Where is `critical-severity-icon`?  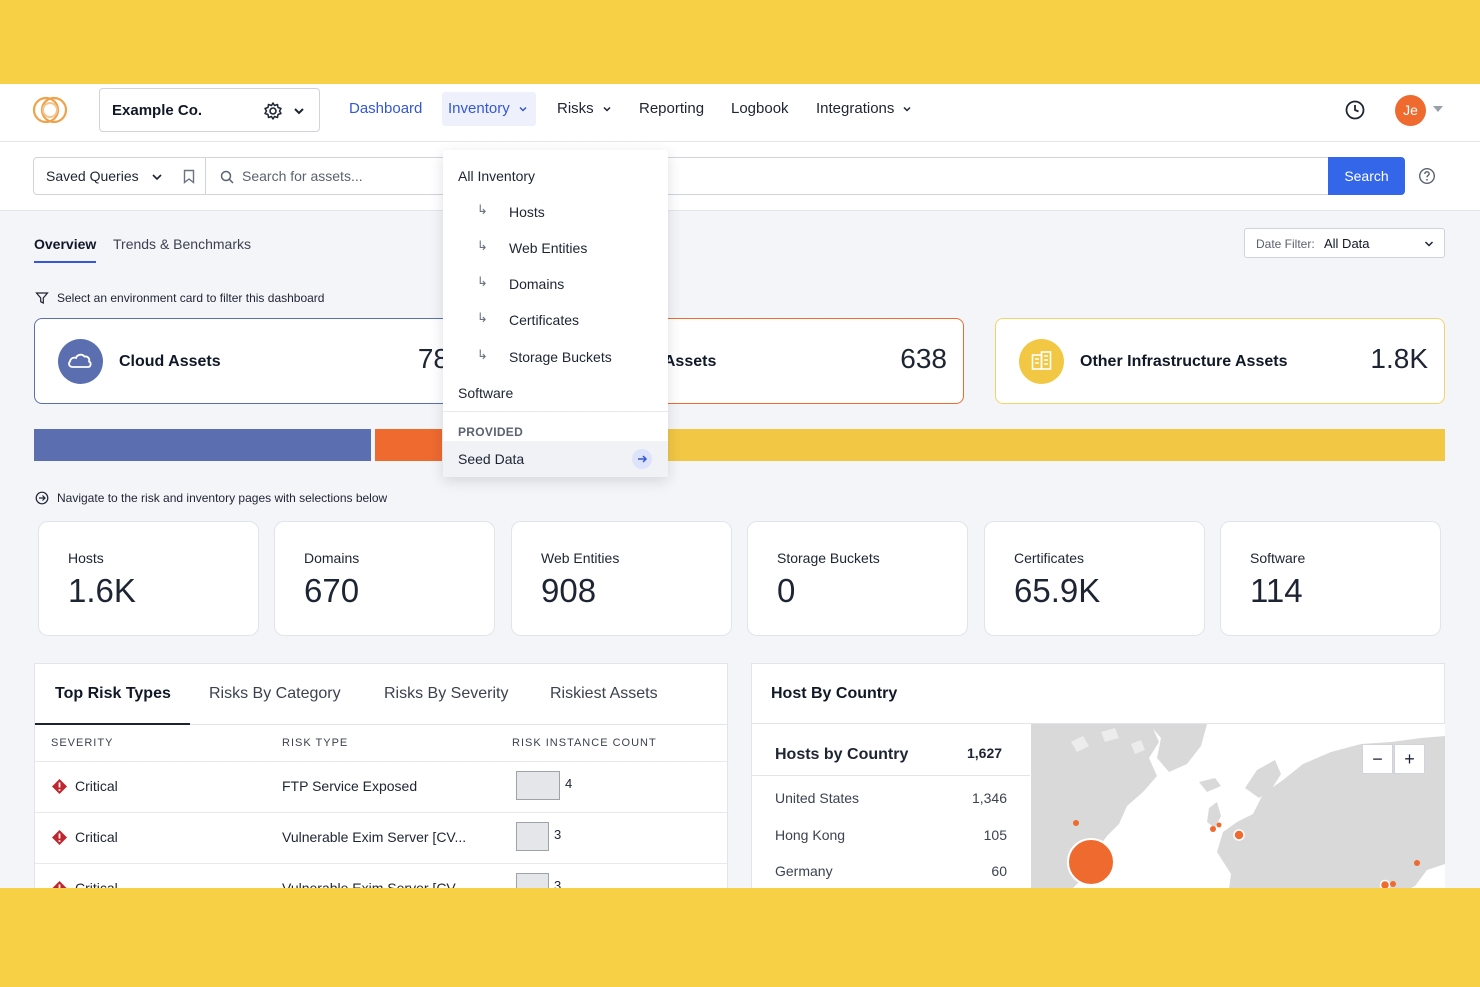
critical-severity-icon is located at coordinates (59, 786).